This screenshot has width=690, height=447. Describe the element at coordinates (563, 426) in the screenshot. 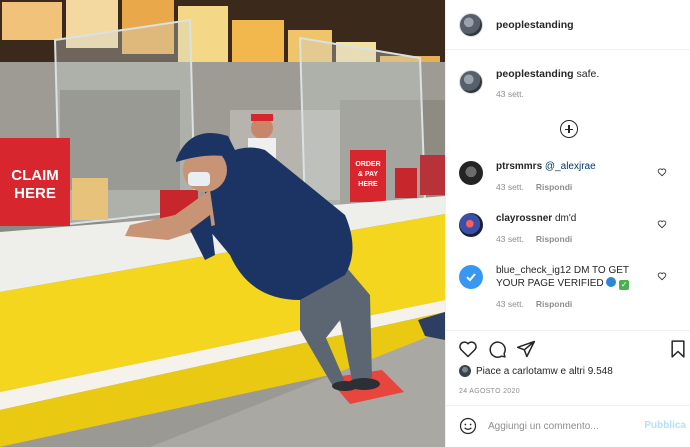

I see `comment-input` at that location.